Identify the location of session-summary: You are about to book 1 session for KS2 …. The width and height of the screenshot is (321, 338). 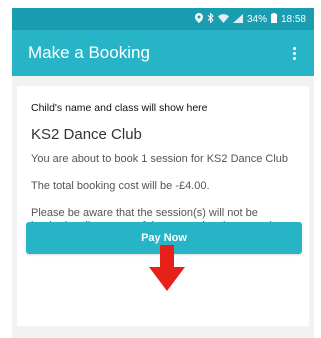
(160, 159).